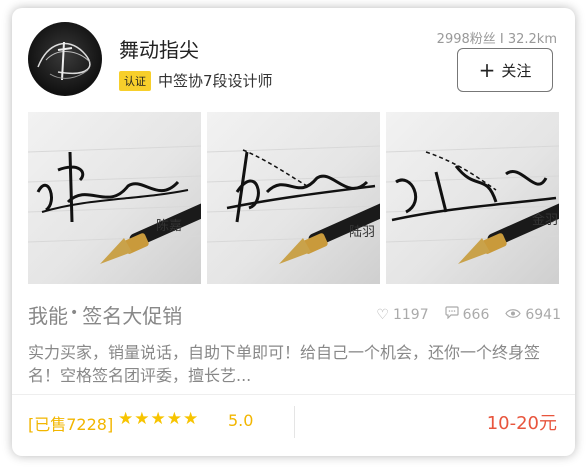  What do you see at coordinates (545, 220) in the screenshot?
I see `photo-caption-3: 金羽` at bounding box center [545, 220].